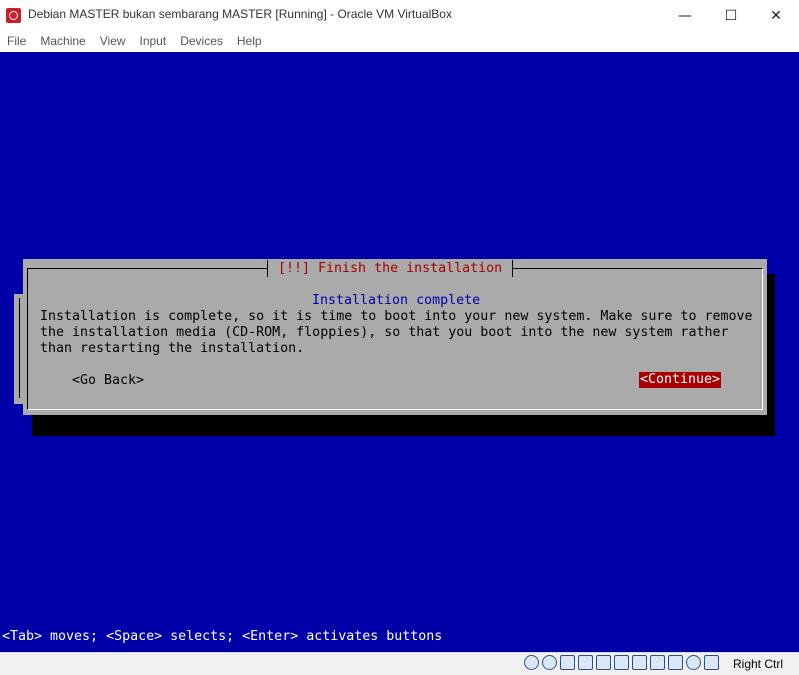  Describe the element at coordinates (603, 662) in the screenshot. I see `usb-icon` at that location.